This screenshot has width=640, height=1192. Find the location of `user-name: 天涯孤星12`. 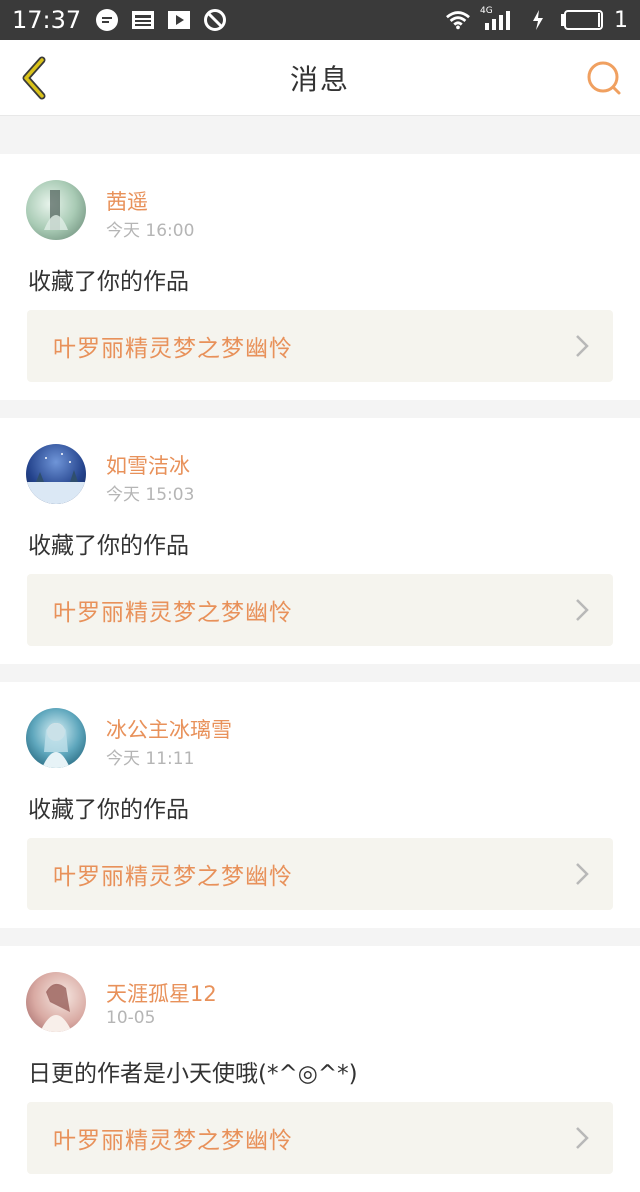

user-name: 天涯孤星12 is located at coordinates (161, 993).